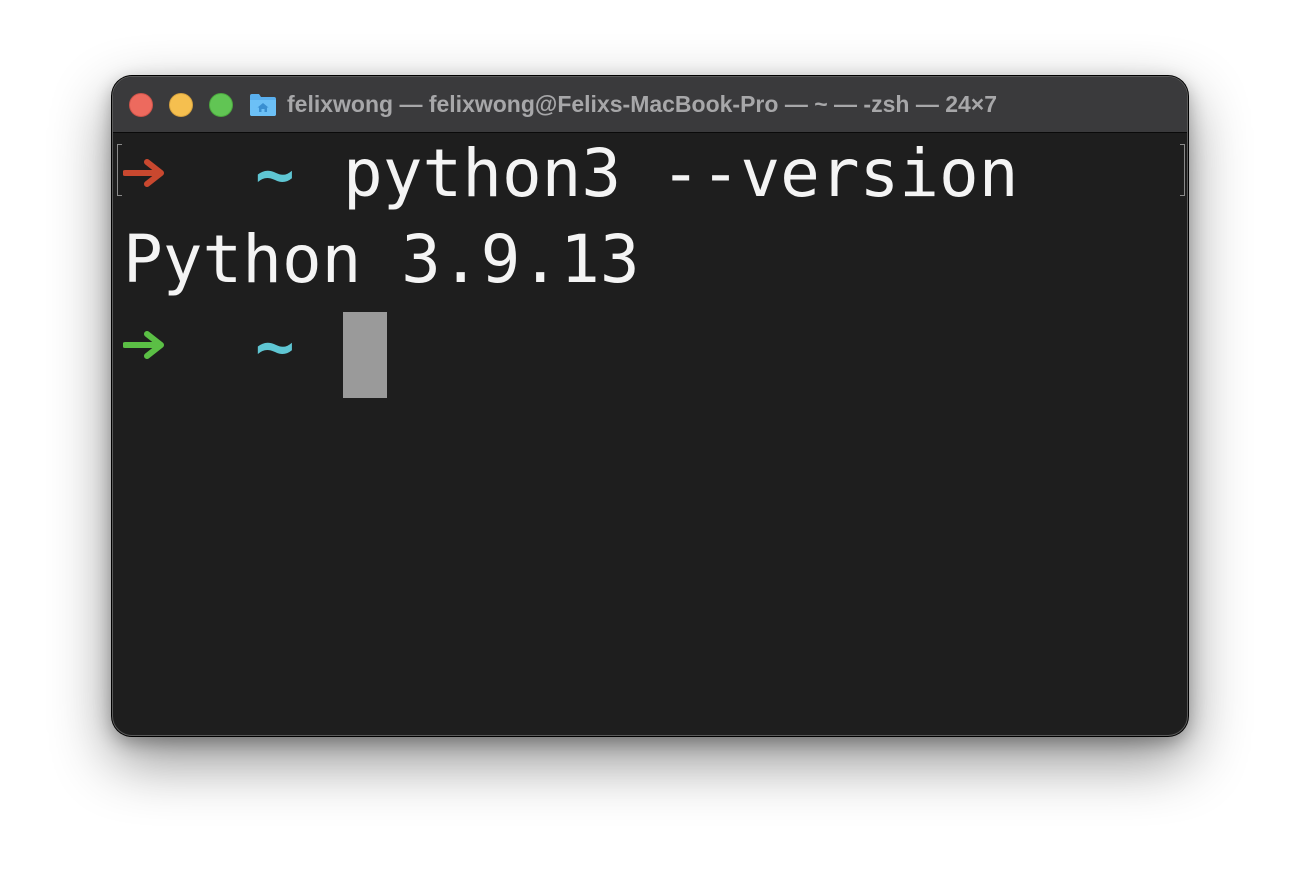 The width and height of the screenshot is (1300, 884). I want to click on terminal-line-output: Python 3.9.13, so click(376, 263).